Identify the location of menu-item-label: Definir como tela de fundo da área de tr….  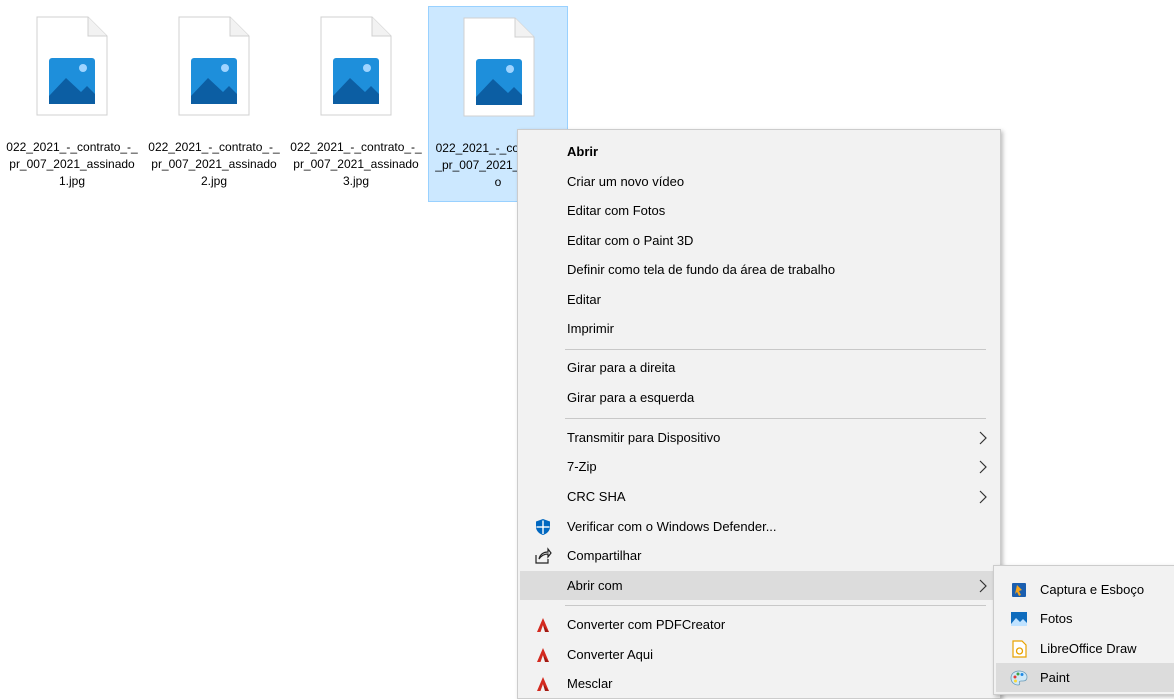
(701, 269).